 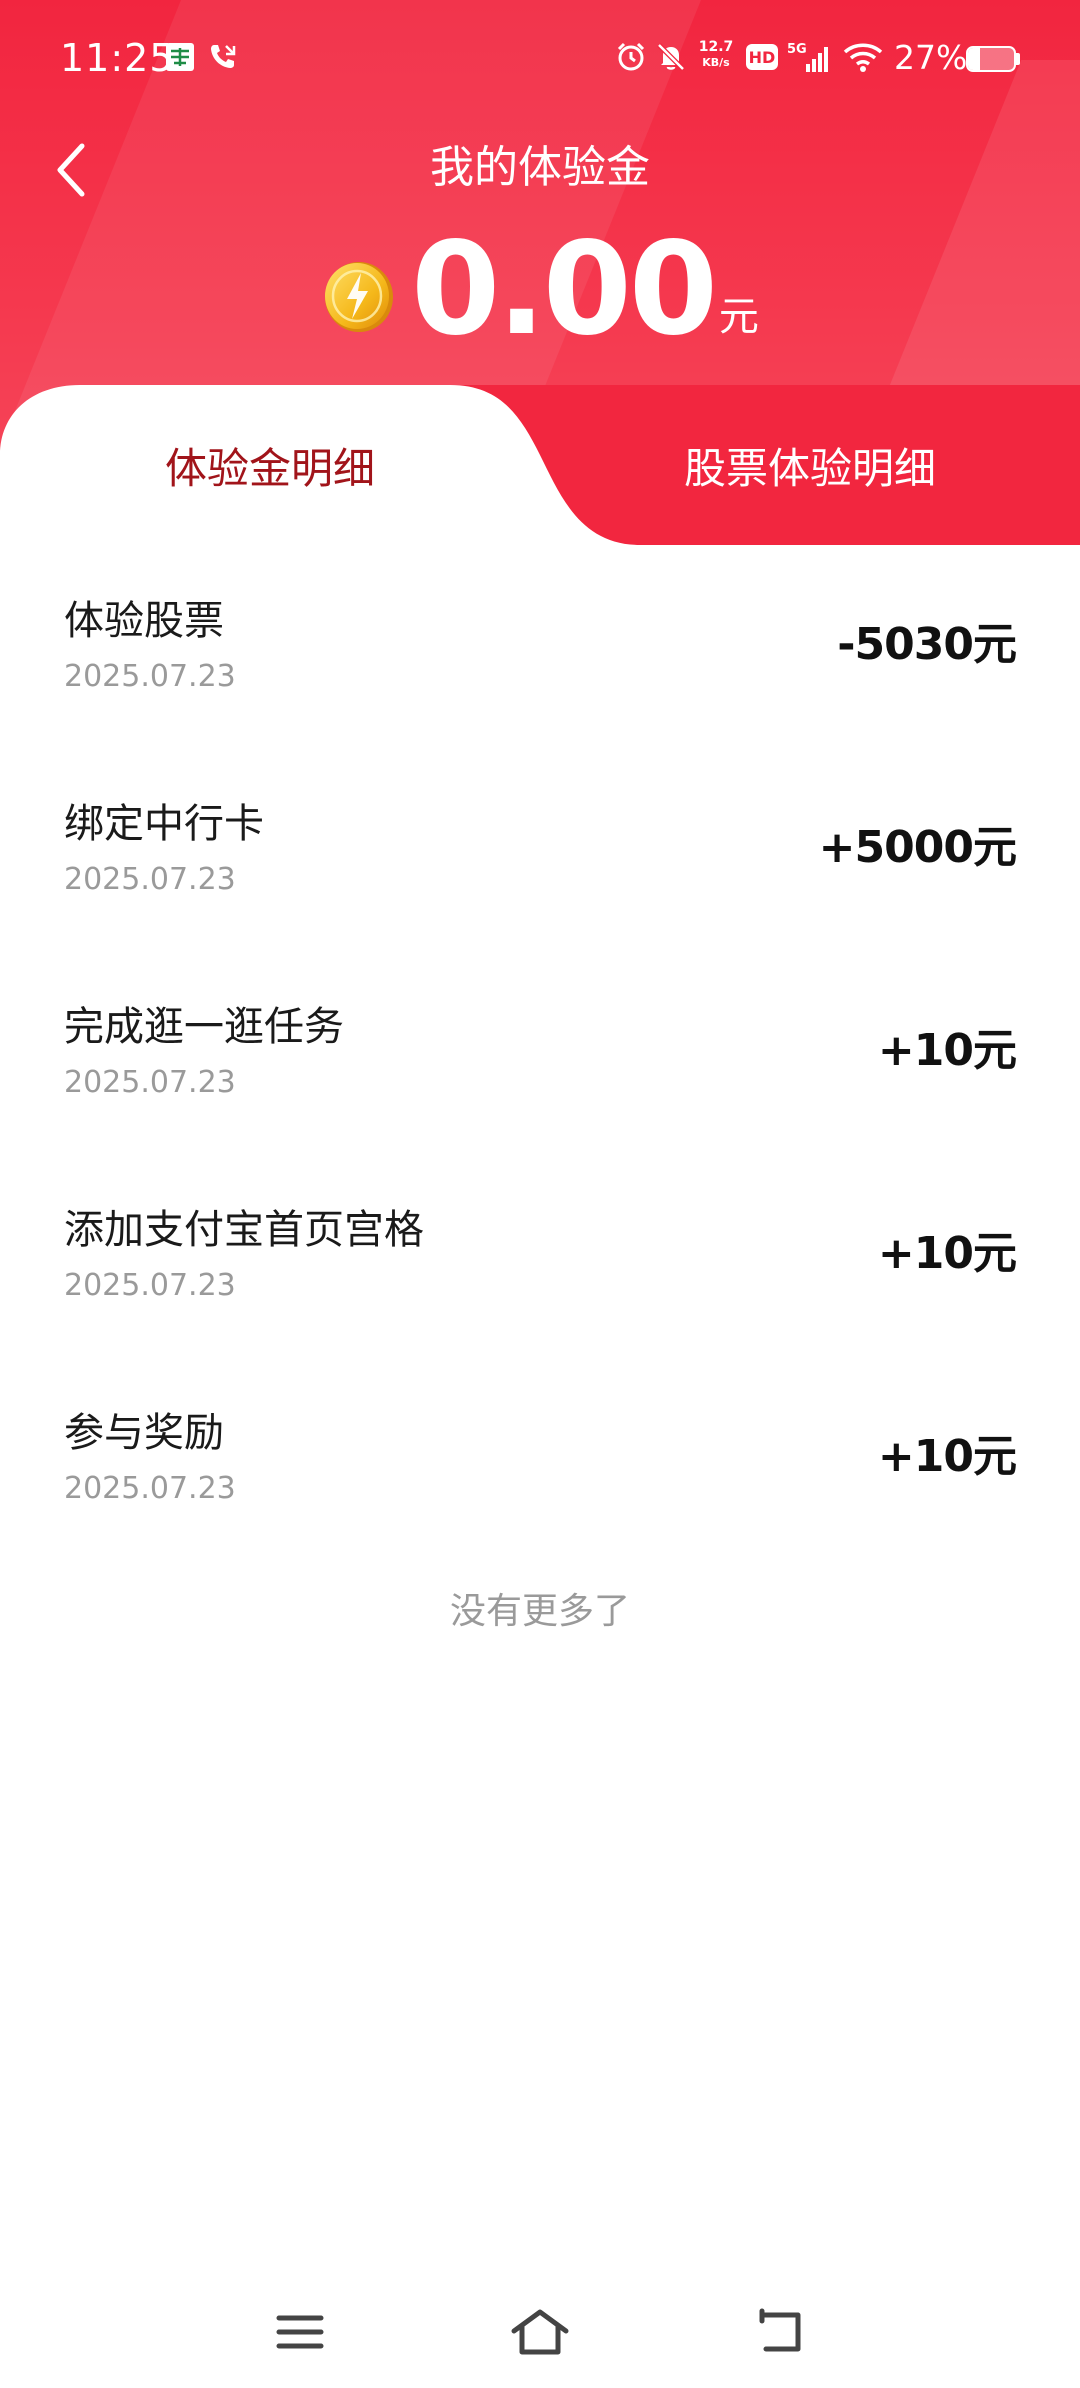 I want to click on balance-amount: 0.00, so click(x=564, y=289).